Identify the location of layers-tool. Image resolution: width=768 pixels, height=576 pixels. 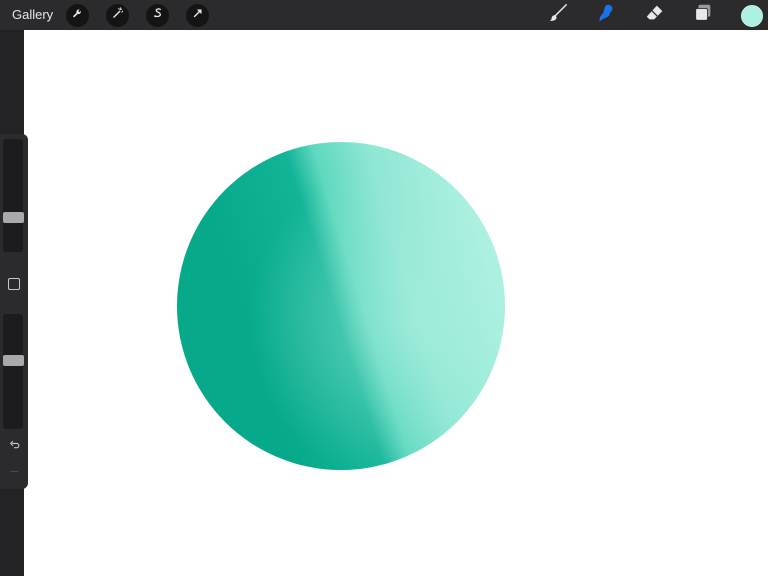
(703, 15).